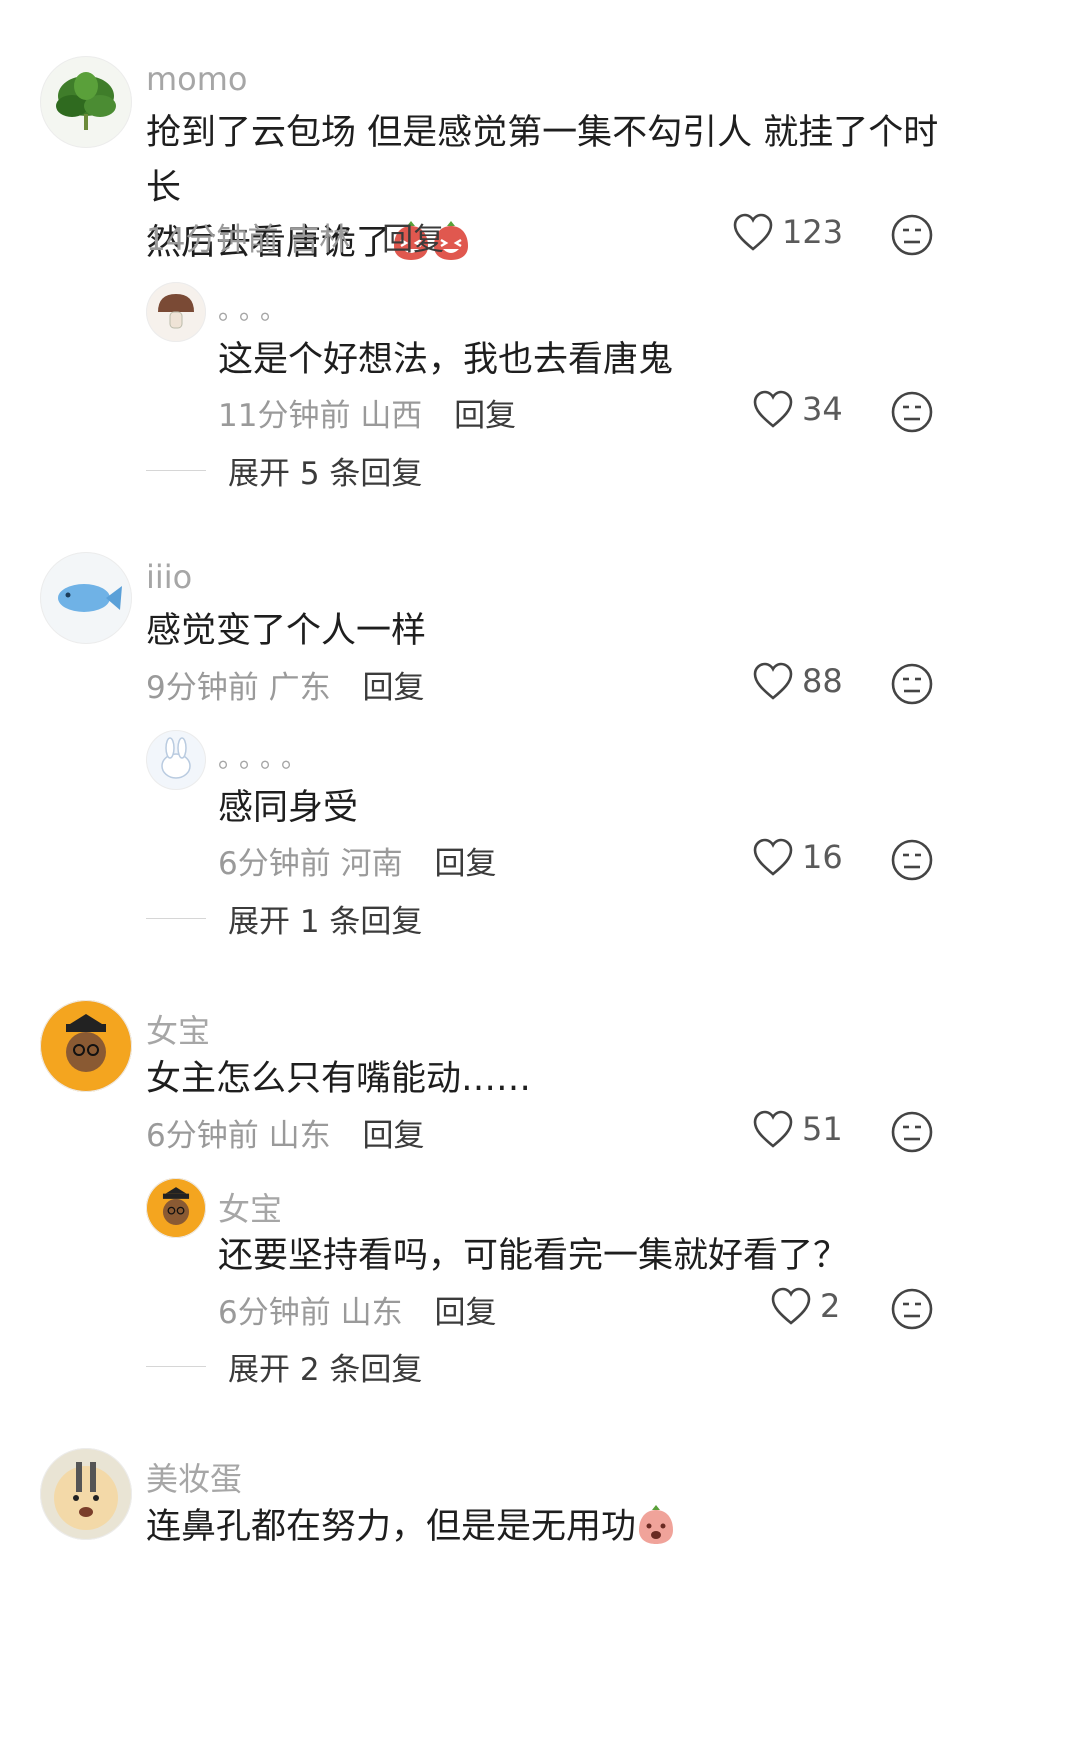 The image size is (1080, 1751). What do you see at coordinates (194, 1477) in the screenshot?
I see `username: 美妆蛋` at bounding box center [194, 1477].